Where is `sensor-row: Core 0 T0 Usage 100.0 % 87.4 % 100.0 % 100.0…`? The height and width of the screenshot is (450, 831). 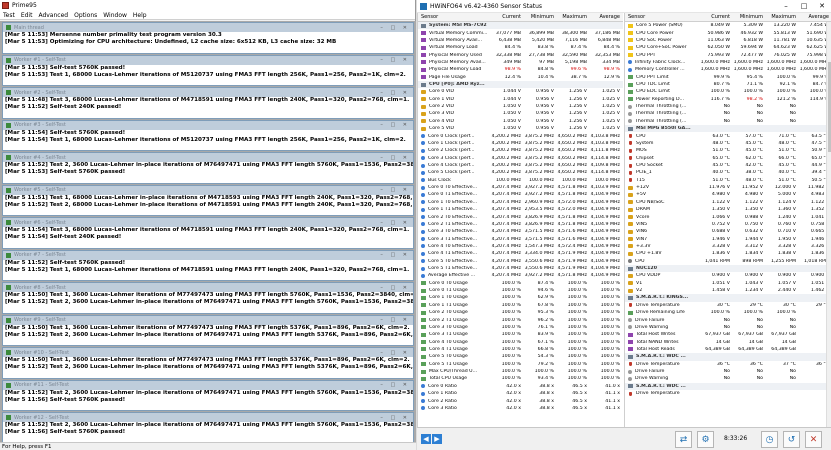 sensor-row: Core 0 T0 Usage 100.0 % 87.4 % 100.0 % 100.0… is located at coordinates (520, 283).